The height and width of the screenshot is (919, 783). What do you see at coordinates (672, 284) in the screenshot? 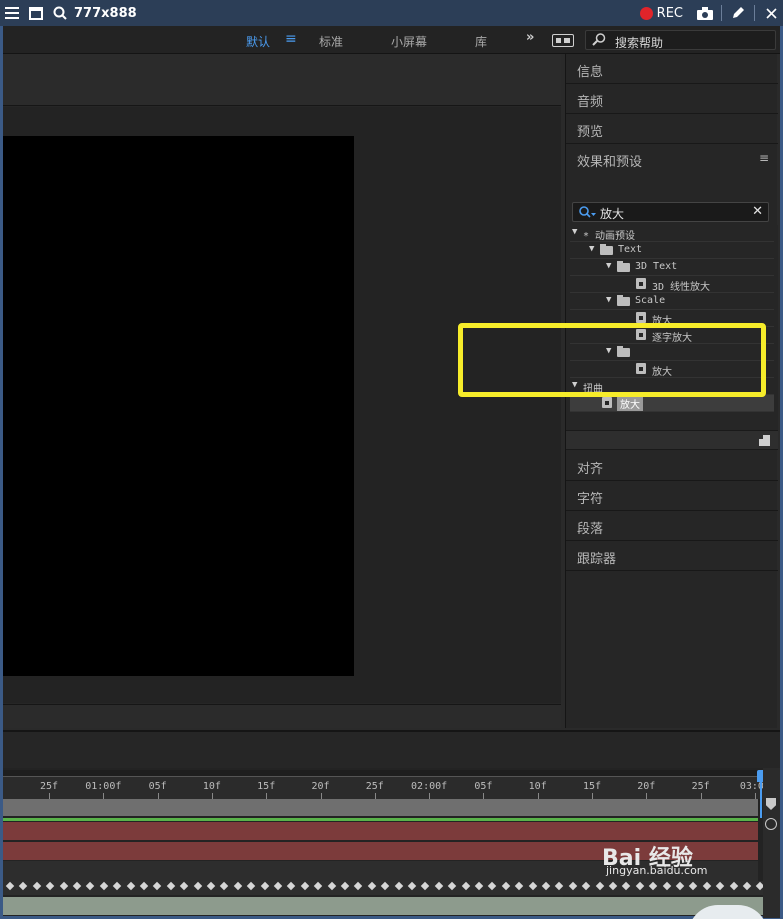
I see `tree-item: 3D 线性放大` at bounding box center [672, 284].